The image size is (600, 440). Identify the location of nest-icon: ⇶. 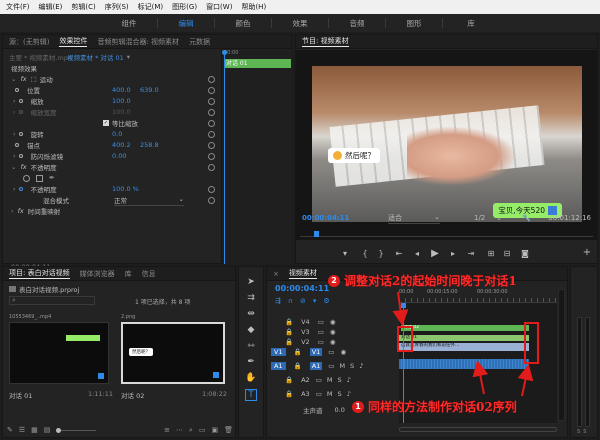
(278, 301).